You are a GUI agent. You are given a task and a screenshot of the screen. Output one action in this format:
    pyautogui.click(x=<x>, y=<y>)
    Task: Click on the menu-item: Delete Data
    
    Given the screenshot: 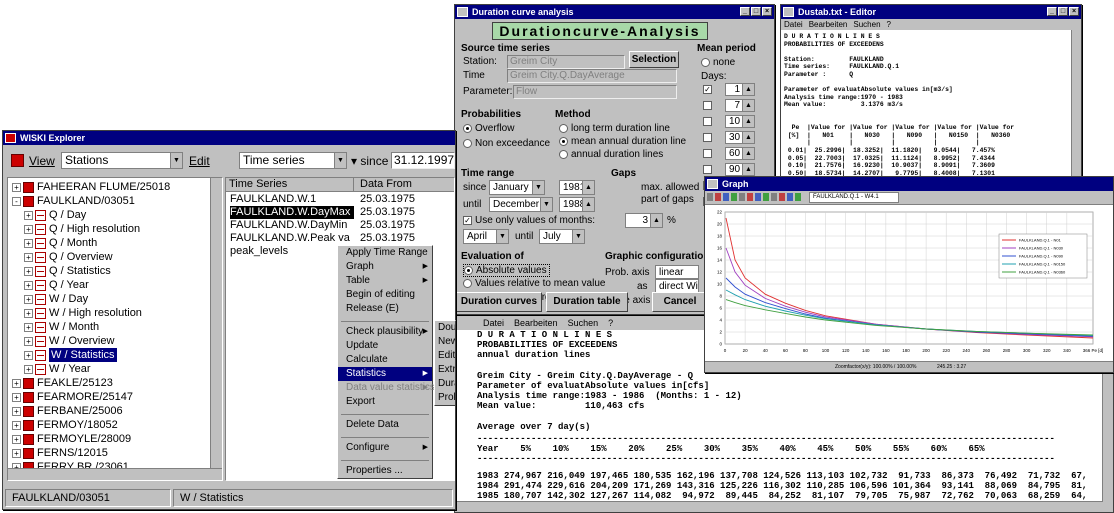 What is the action you would take?
    pyautogui.click(x=385, y=425)
    